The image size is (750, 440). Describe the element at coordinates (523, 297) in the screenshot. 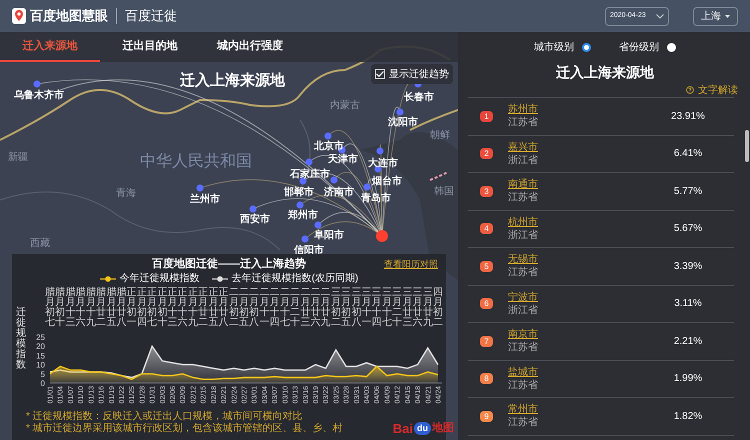

I see `city-link: 宁波市` at that location.